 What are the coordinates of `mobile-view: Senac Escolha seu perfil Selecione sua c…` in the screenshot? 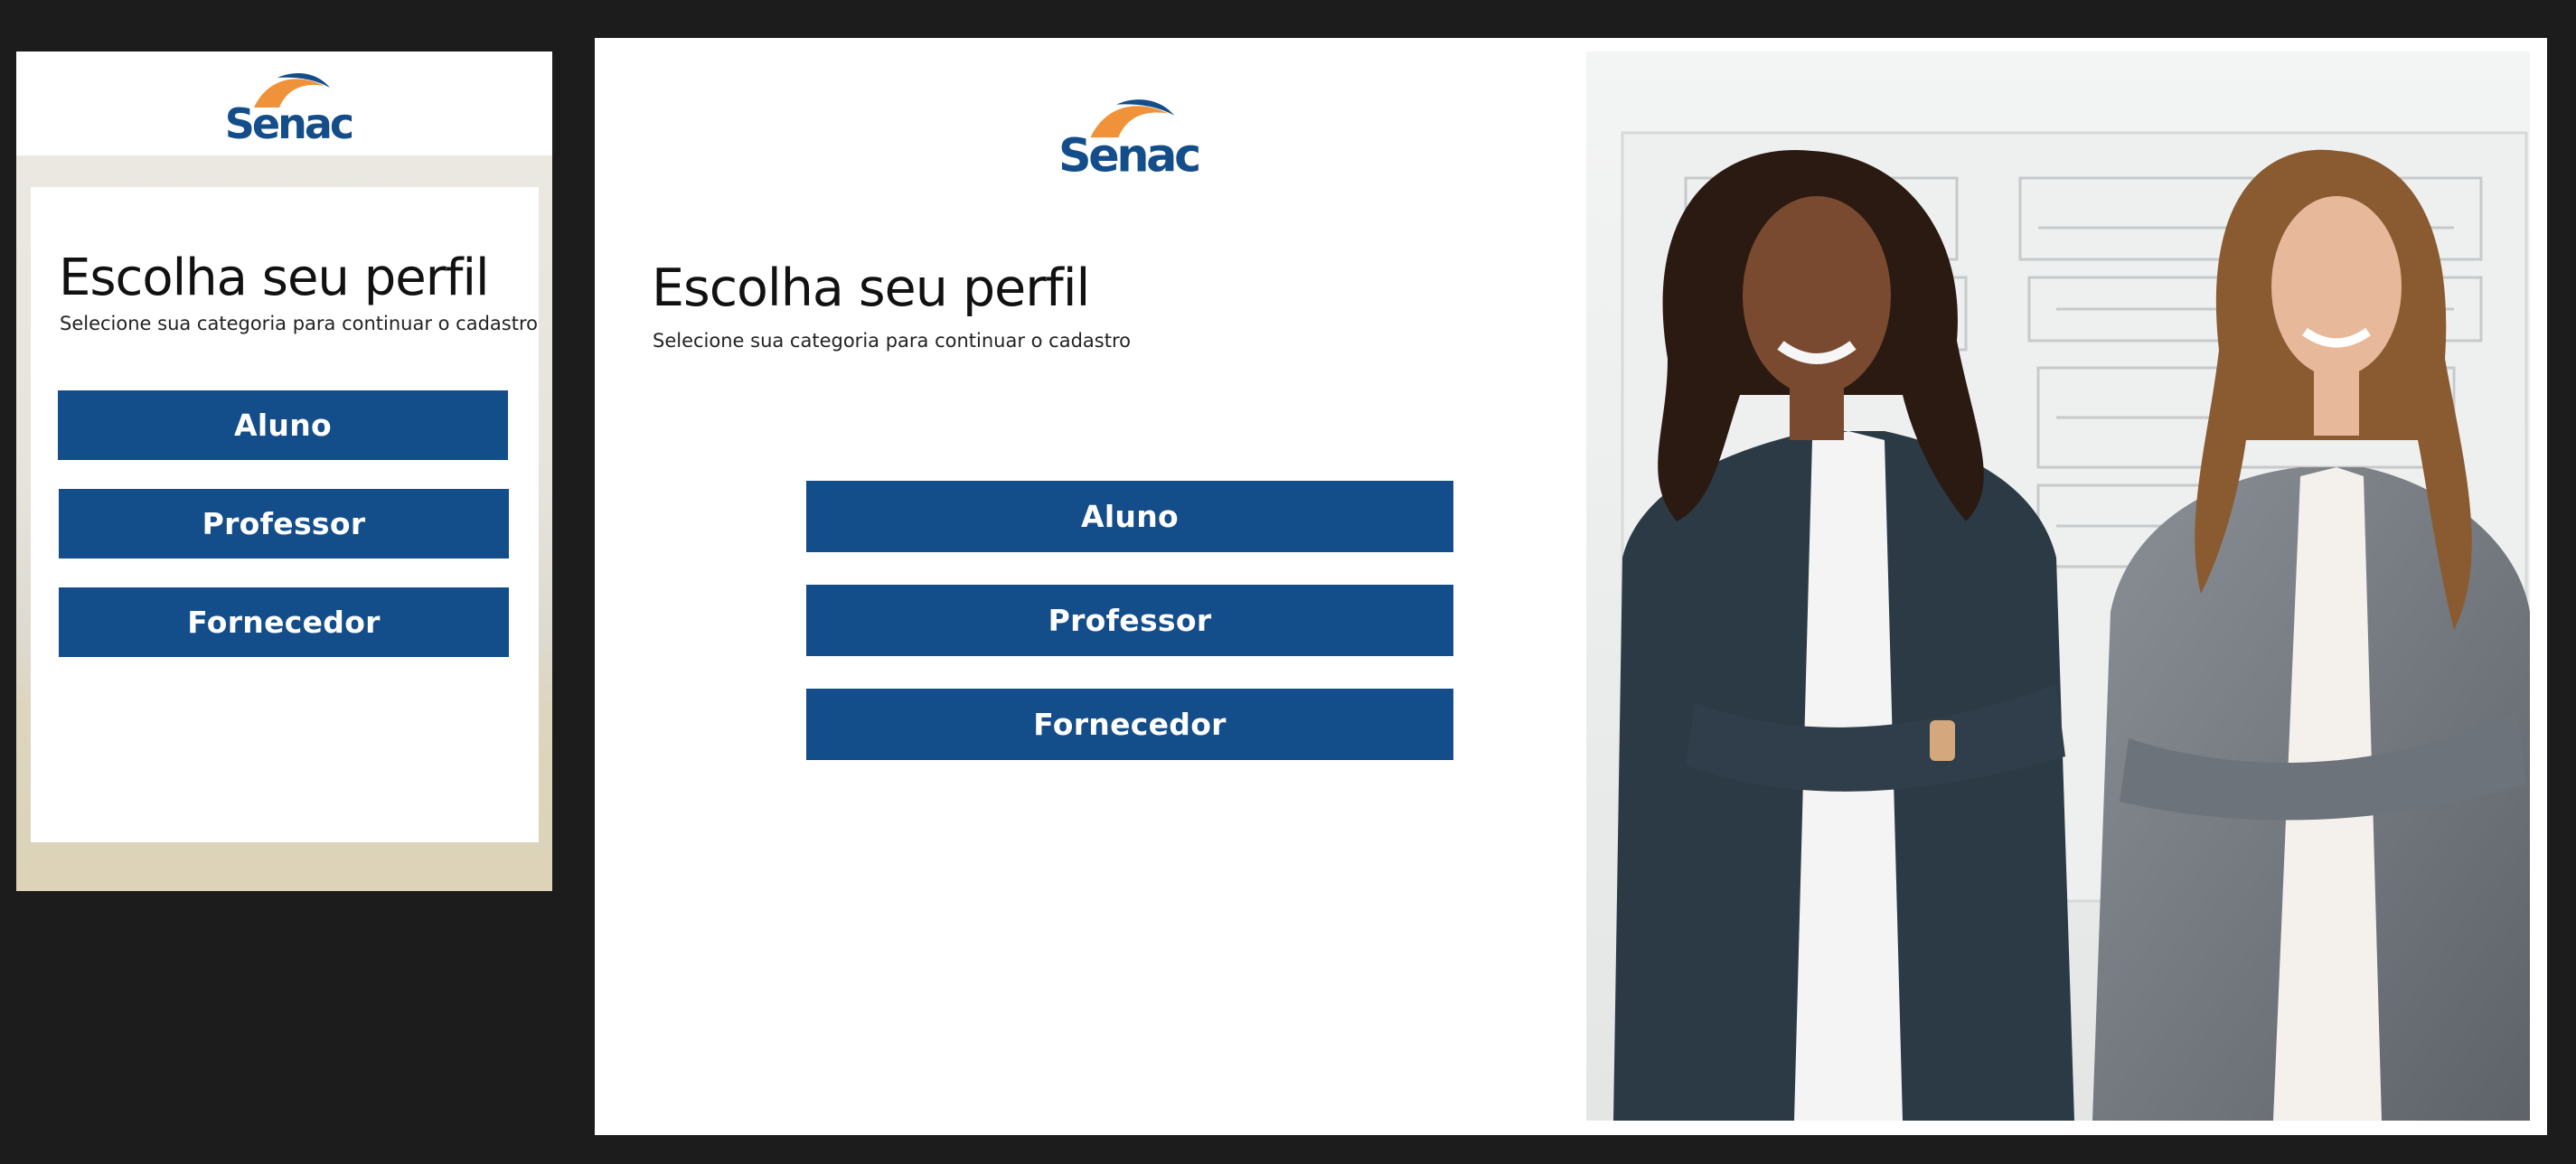 It's located at (284, 471).